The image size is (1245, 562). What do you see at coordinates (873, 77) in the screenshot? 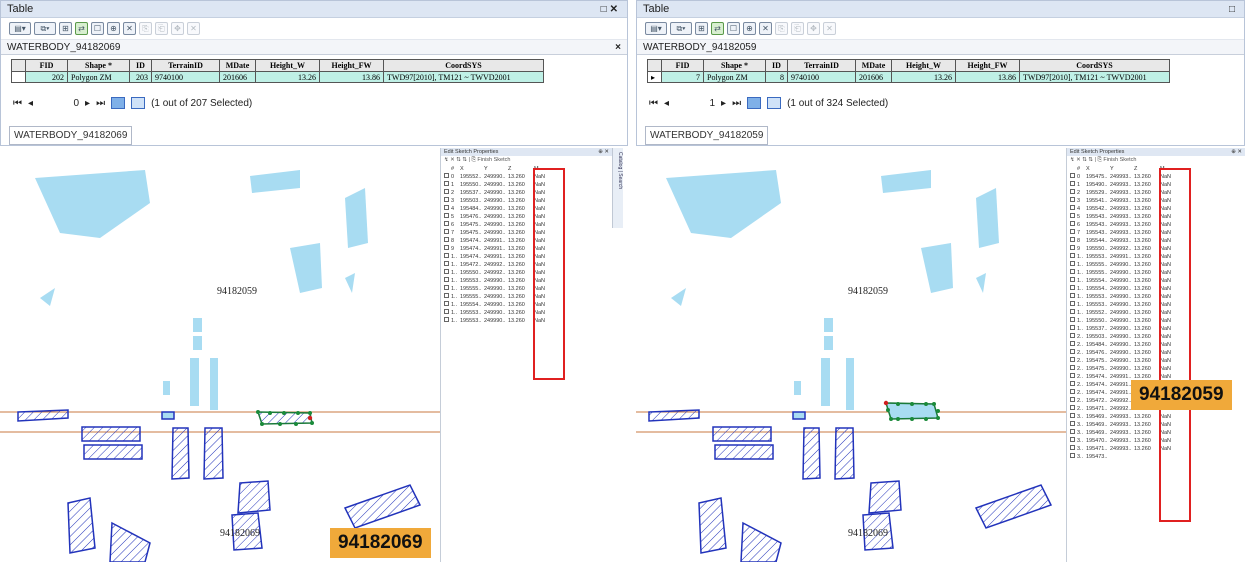
I see `table-cell: 201606` at bounding box center [873, 77].